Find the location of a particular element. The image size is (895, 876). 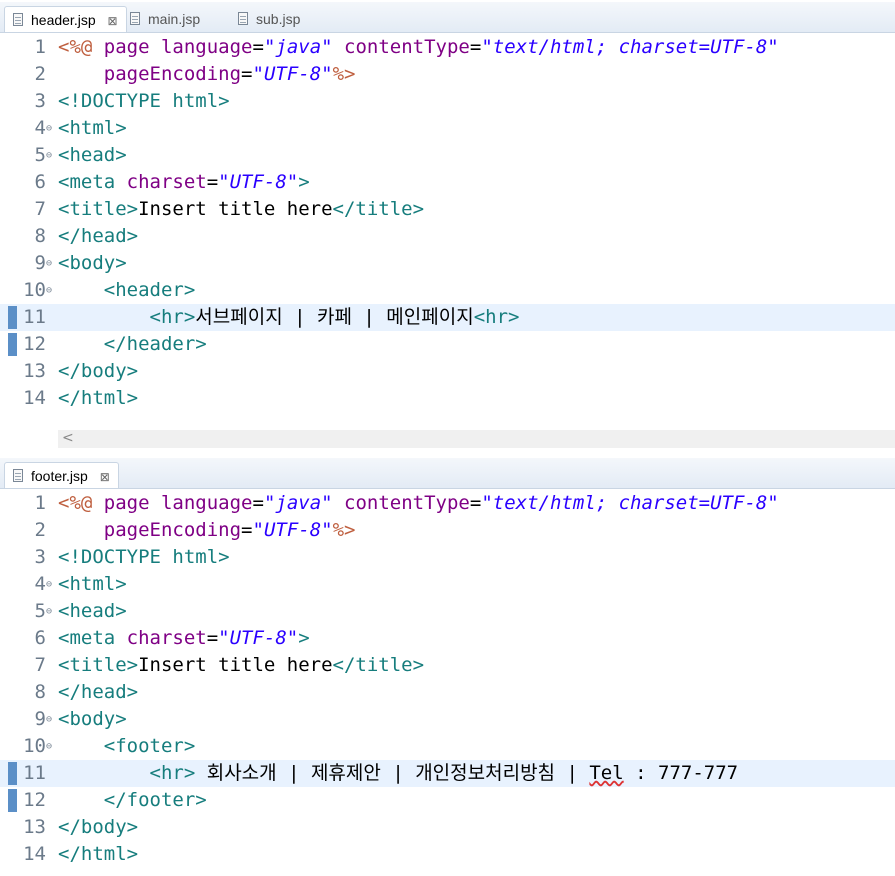

horizontal-scrollbar: < is located at coordinates (476, 439).